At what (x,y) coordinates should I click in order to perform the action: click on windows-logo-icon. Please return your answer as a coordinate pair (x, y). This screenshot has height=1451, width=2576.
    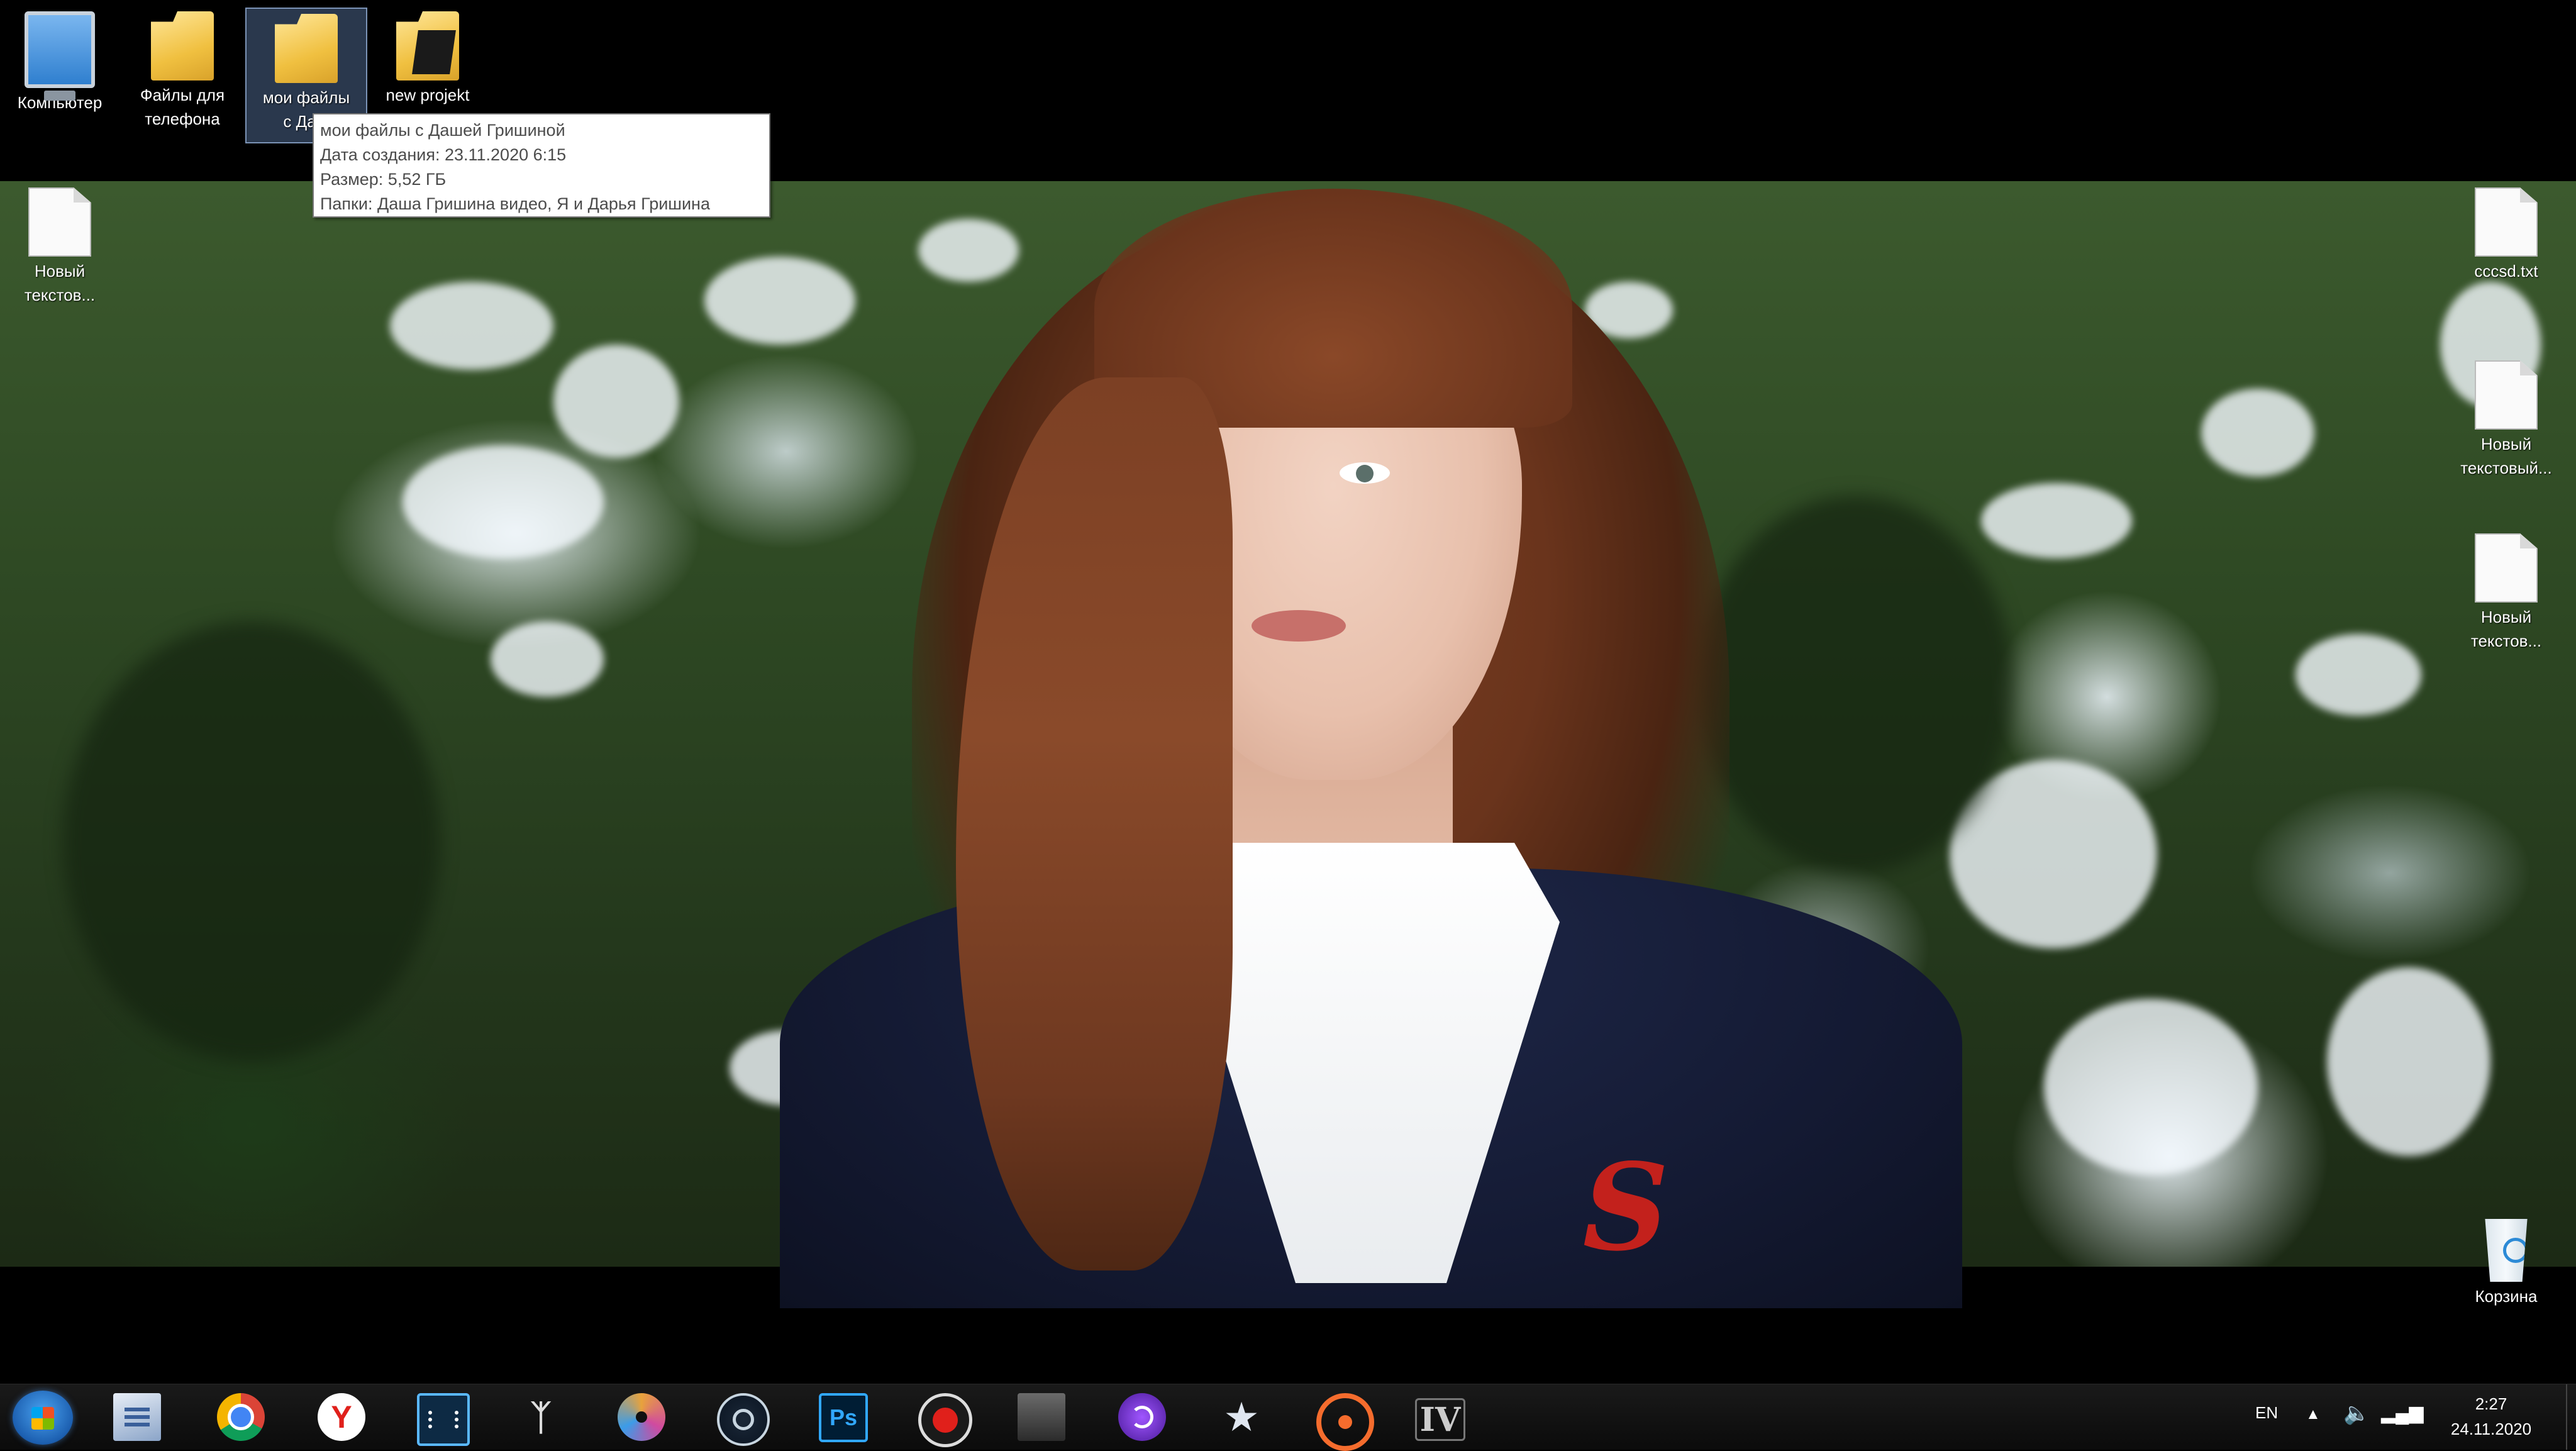
    Looking at the image, I should click on (42, 1419).